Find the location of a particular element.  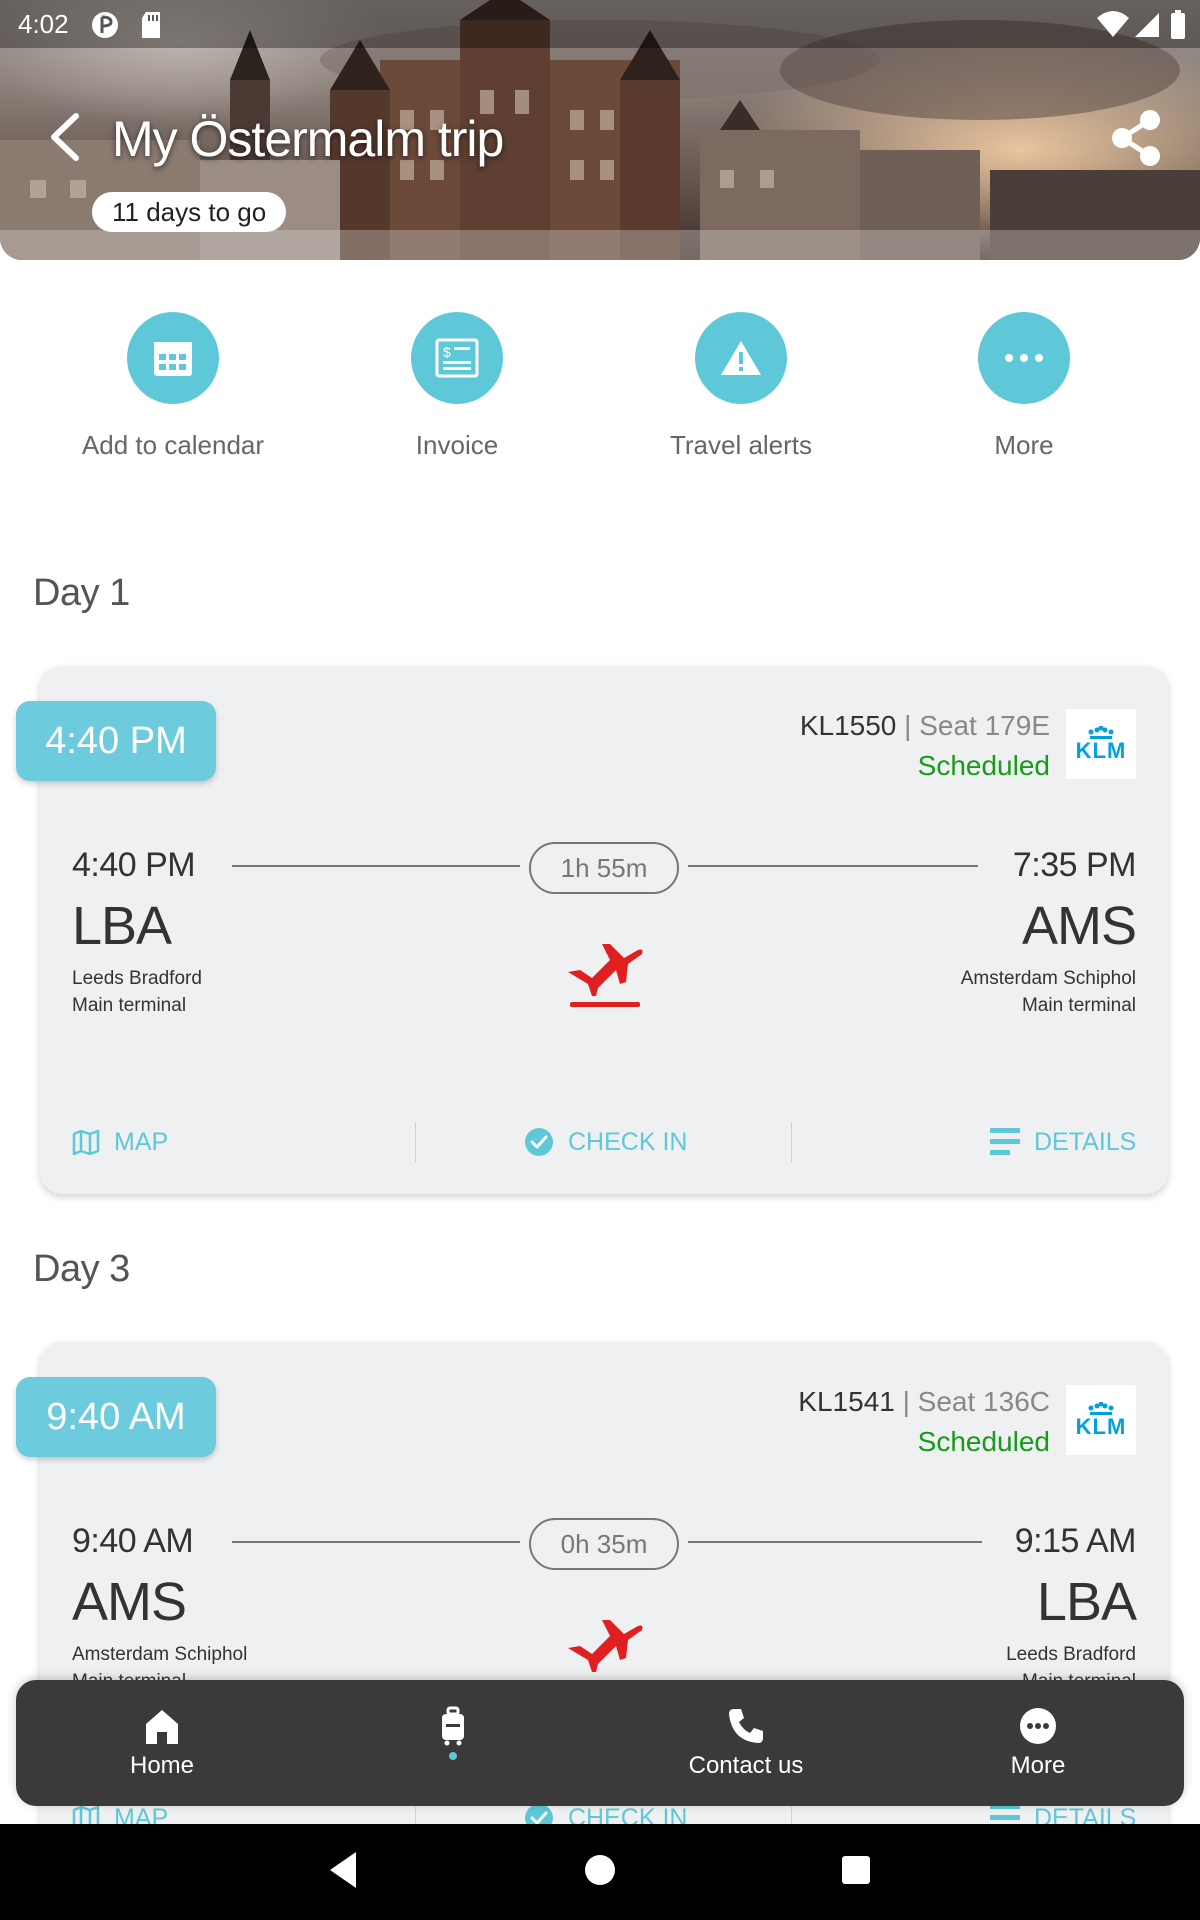

flight-time-tag: 4:40 PM is located at coordinates (116, 741).